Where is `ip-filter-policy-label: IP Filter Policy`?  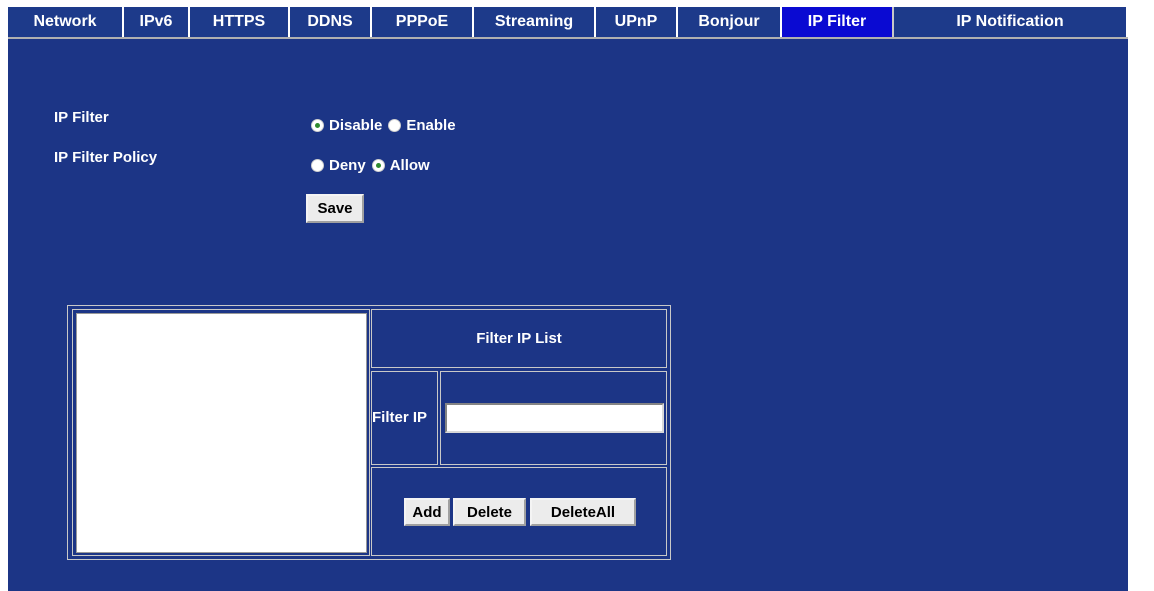
ip-filter-policy-label: IP Filter Policy is located at coordinates (106, 157).